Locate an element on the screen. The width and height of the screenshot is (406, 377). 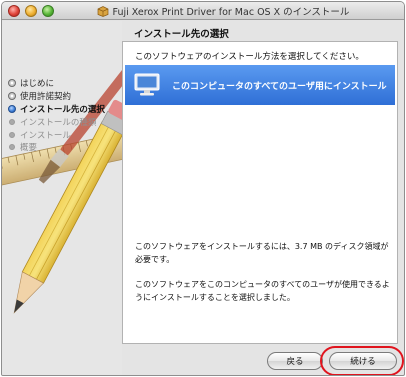
minimize-window-button is located at coordinates (31, 11).